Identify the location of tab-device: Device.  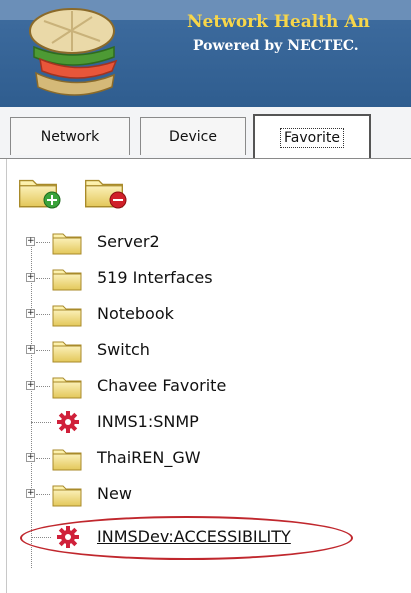
(193, 136).